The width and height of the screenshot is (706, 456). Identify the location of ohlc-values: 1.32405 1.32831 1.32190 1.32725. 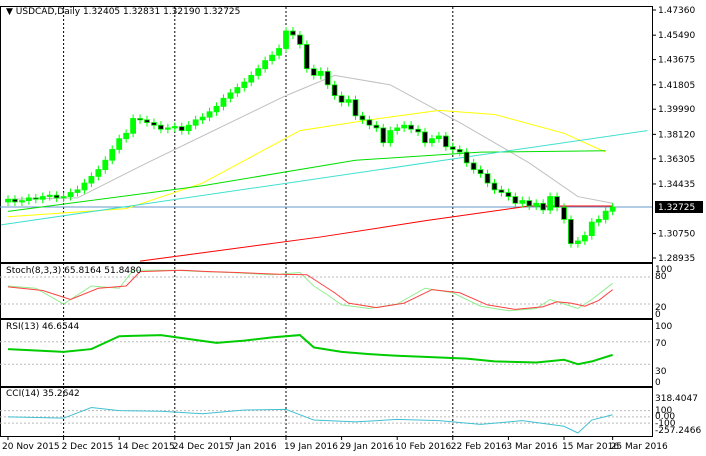
(161, 12).